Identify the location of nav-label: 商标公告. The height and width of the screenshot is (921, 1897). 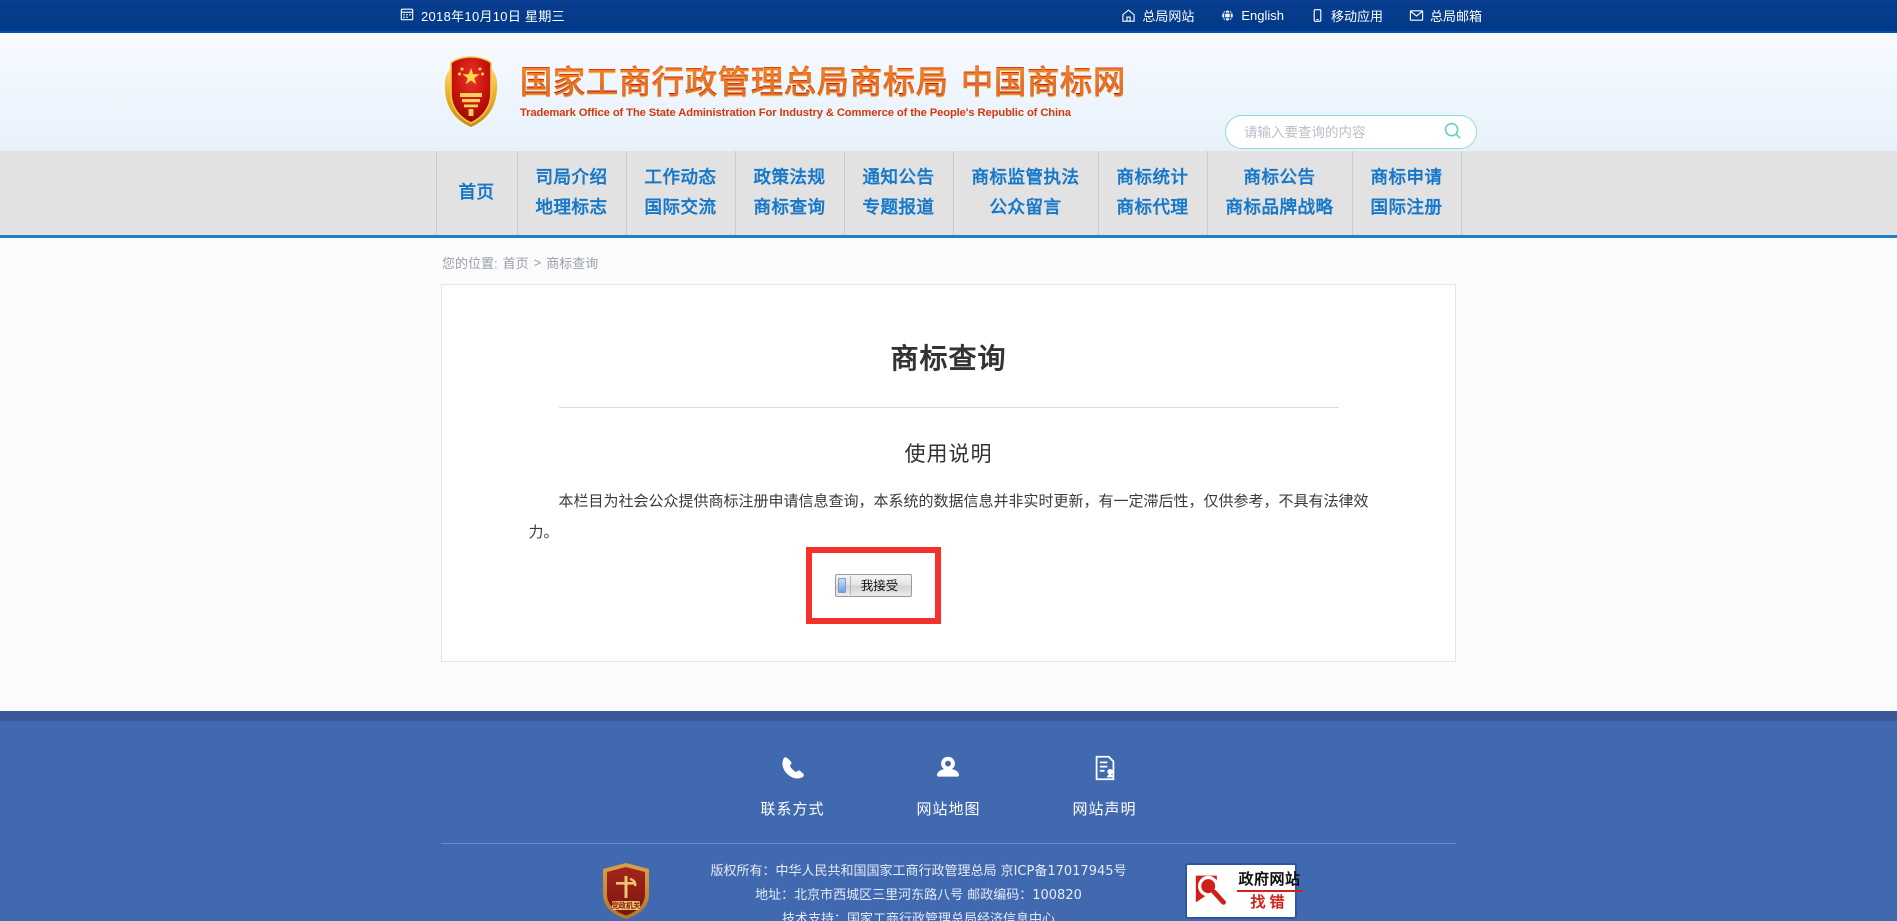
(1279, 177).